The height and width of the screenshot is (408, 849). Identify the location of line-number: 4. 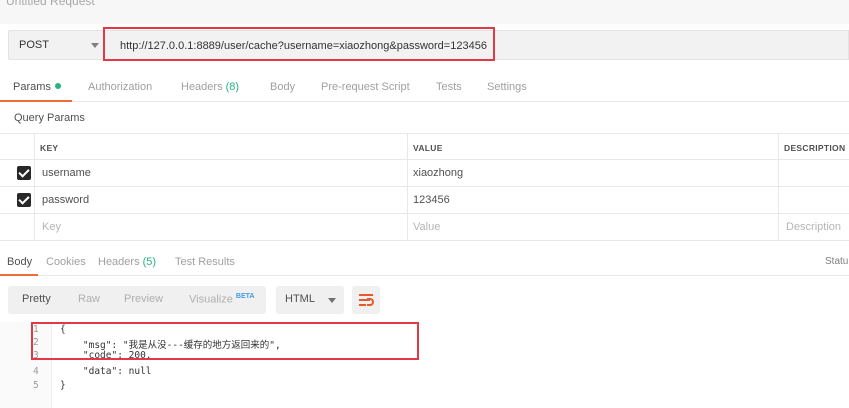
(36, 371).